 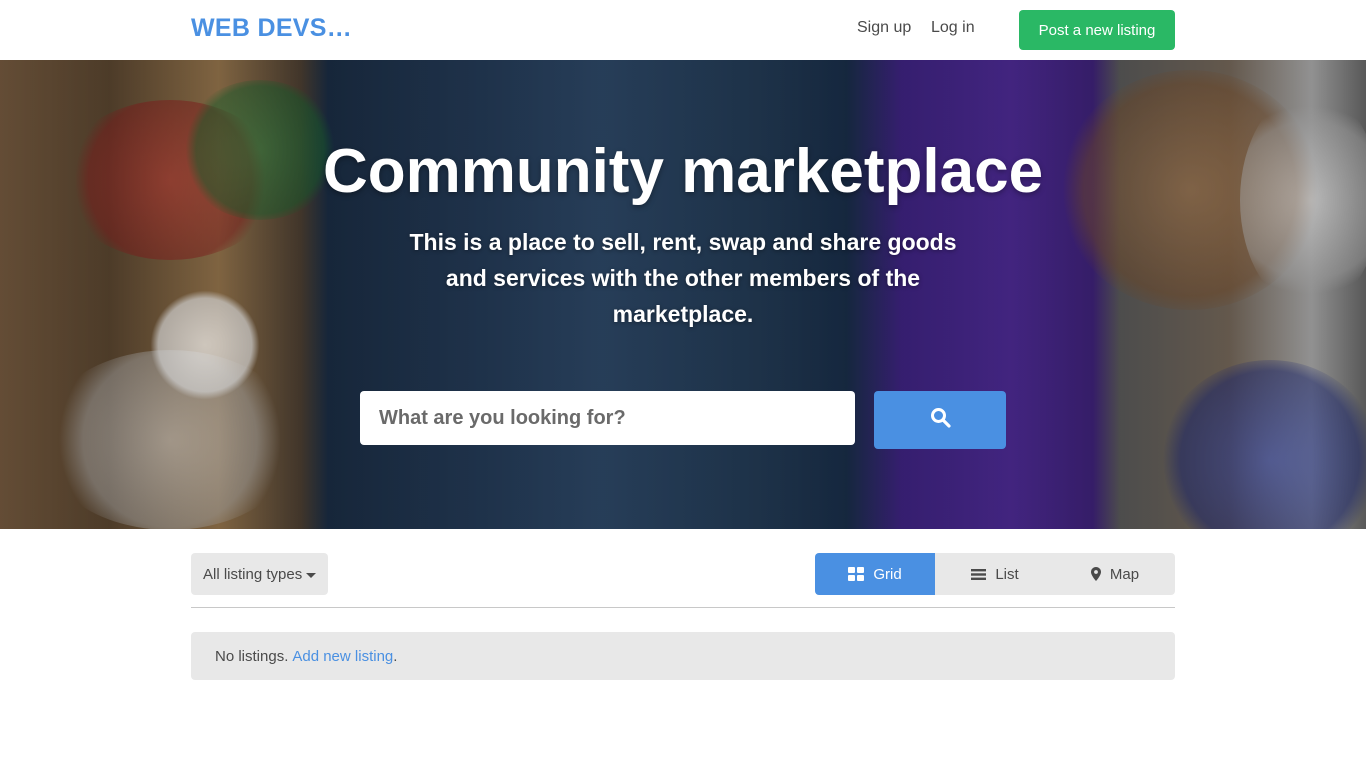 I want to click on divider, so click(x=683, y=607).